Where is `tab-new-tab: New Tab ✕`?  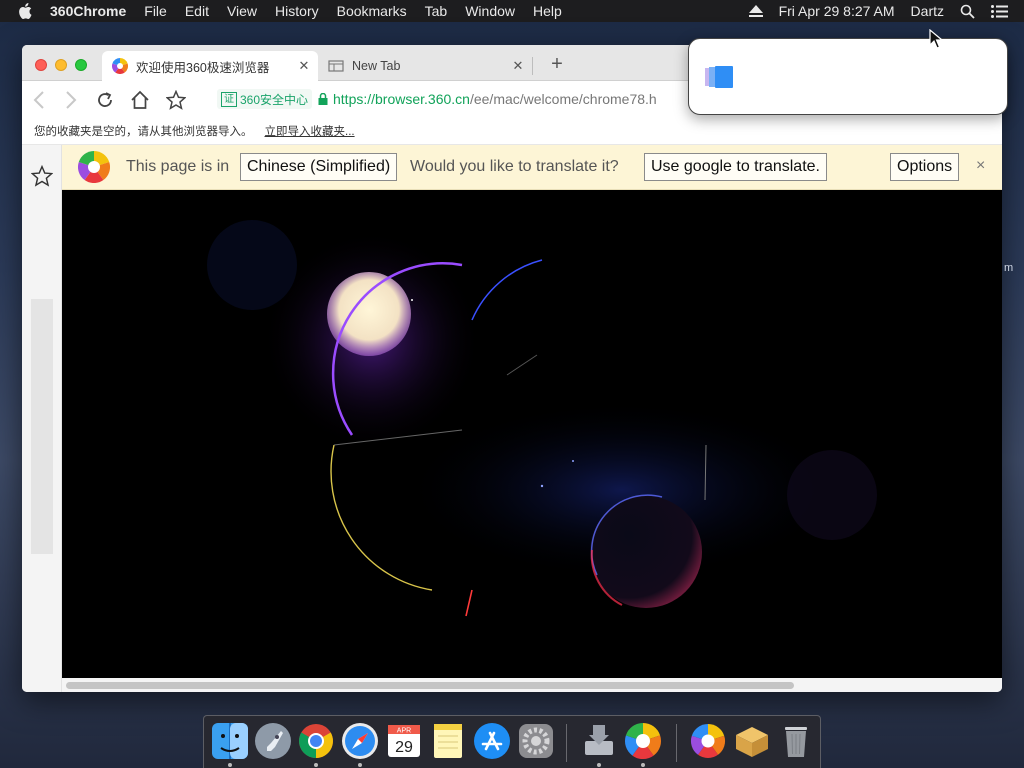 tab-new-tab: New Tab ✕ is located at coordinates (425, 66).